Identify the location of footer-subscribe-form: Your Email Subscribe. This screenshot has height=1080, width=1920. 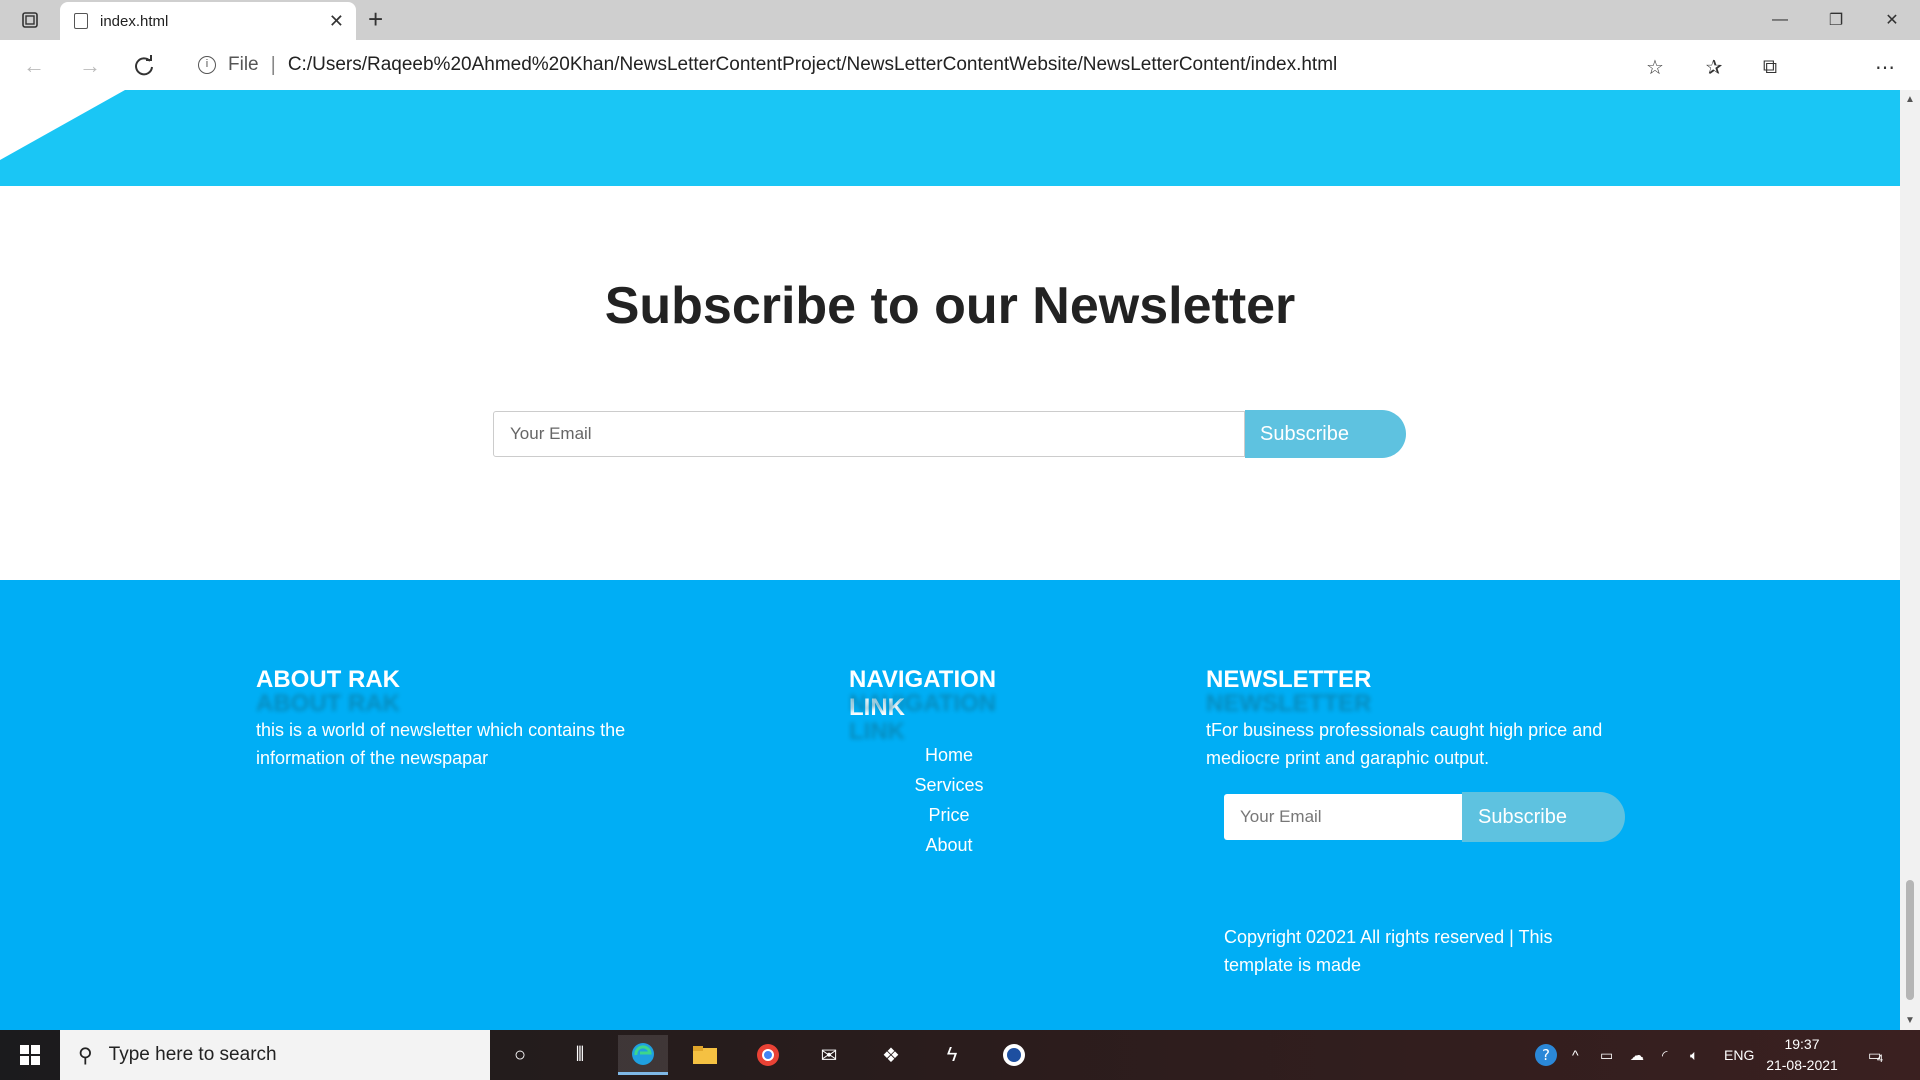
(1424, 817).